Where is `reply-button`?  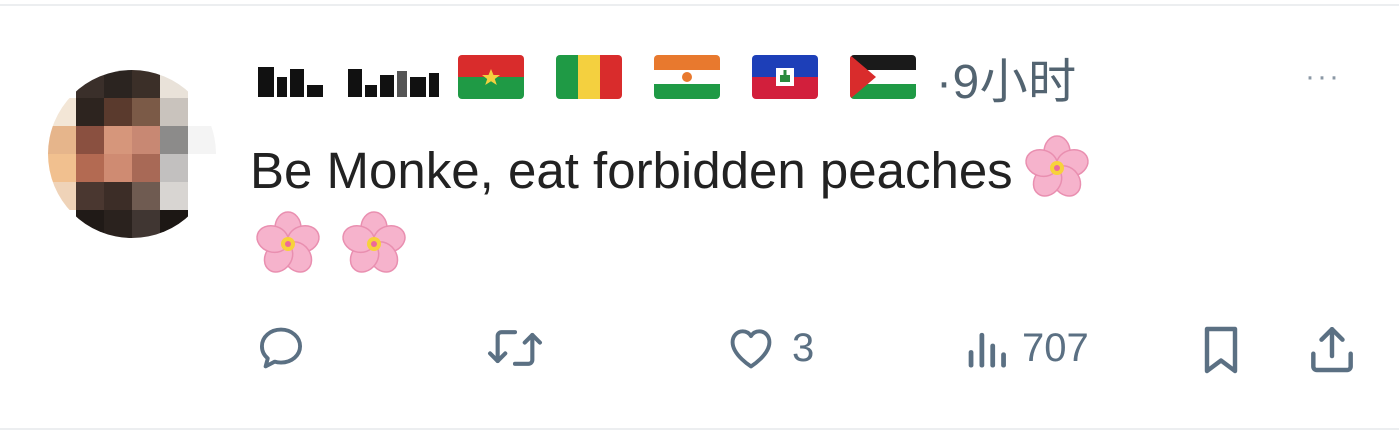
reply-button is located at coordinates (287, 348).